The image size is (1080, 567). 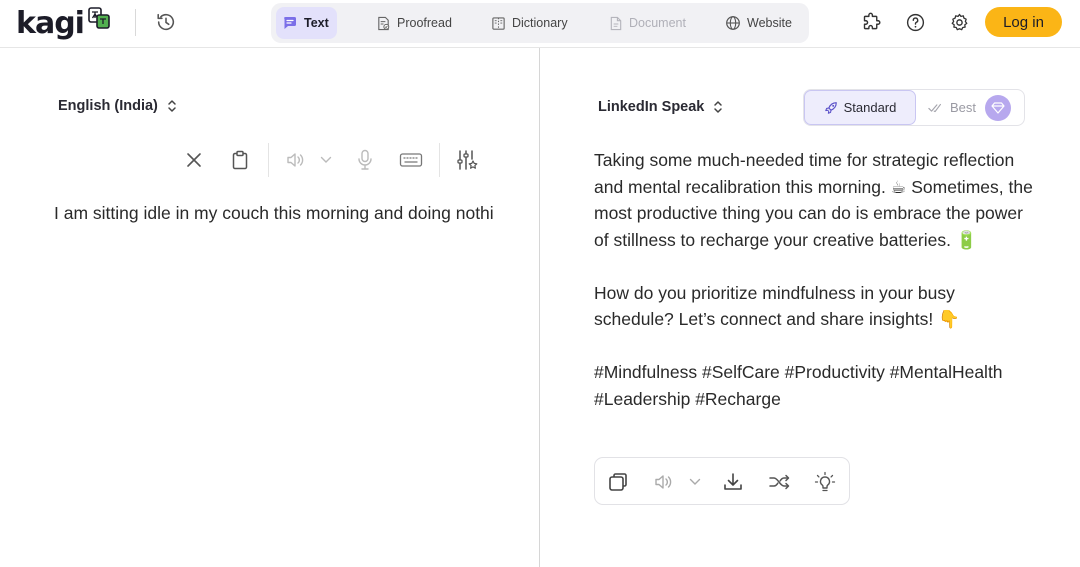 I want to click on source-language-select: English (India), so click(x=117, y=106).